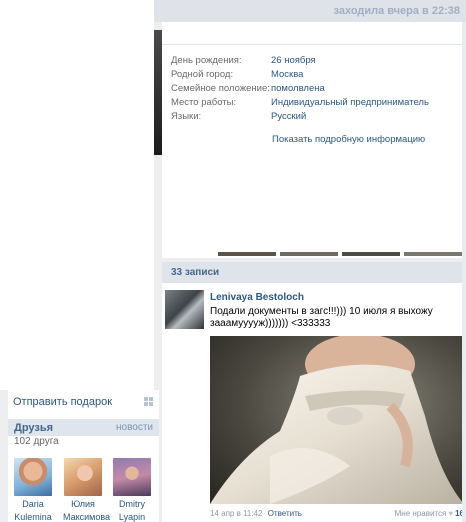 This screenshot has width=466, height=522. I want to click on friend-item: Daria Kulemina, so click(33, 490).